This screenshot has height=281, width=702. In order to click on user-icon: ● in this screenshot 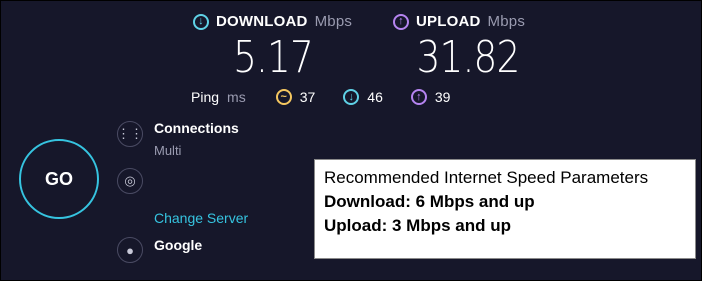, I will do `click(130, 250)`.